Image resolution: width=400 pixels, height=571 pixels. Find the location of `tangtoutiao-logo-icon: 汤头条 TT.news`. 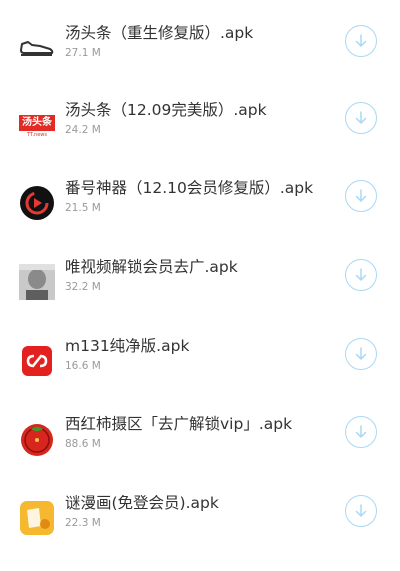

tangtoutiao-logo-icon: 汤头条 TT.news is located at coordinates (37, 125).